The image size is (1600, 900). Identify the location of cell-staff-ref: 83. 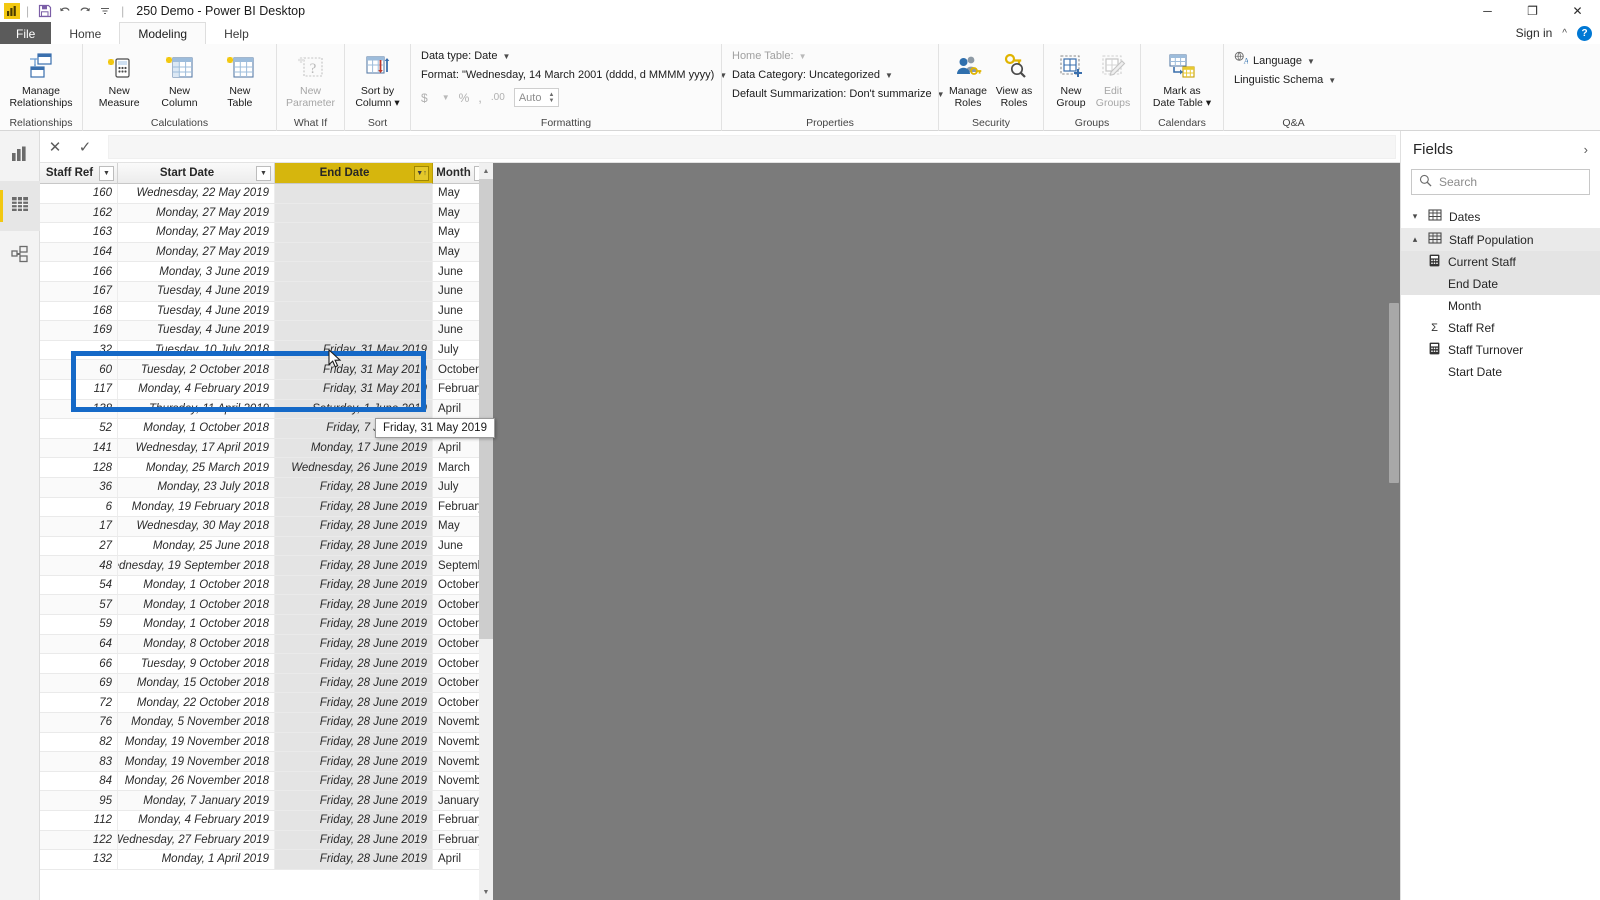
(79, 761).